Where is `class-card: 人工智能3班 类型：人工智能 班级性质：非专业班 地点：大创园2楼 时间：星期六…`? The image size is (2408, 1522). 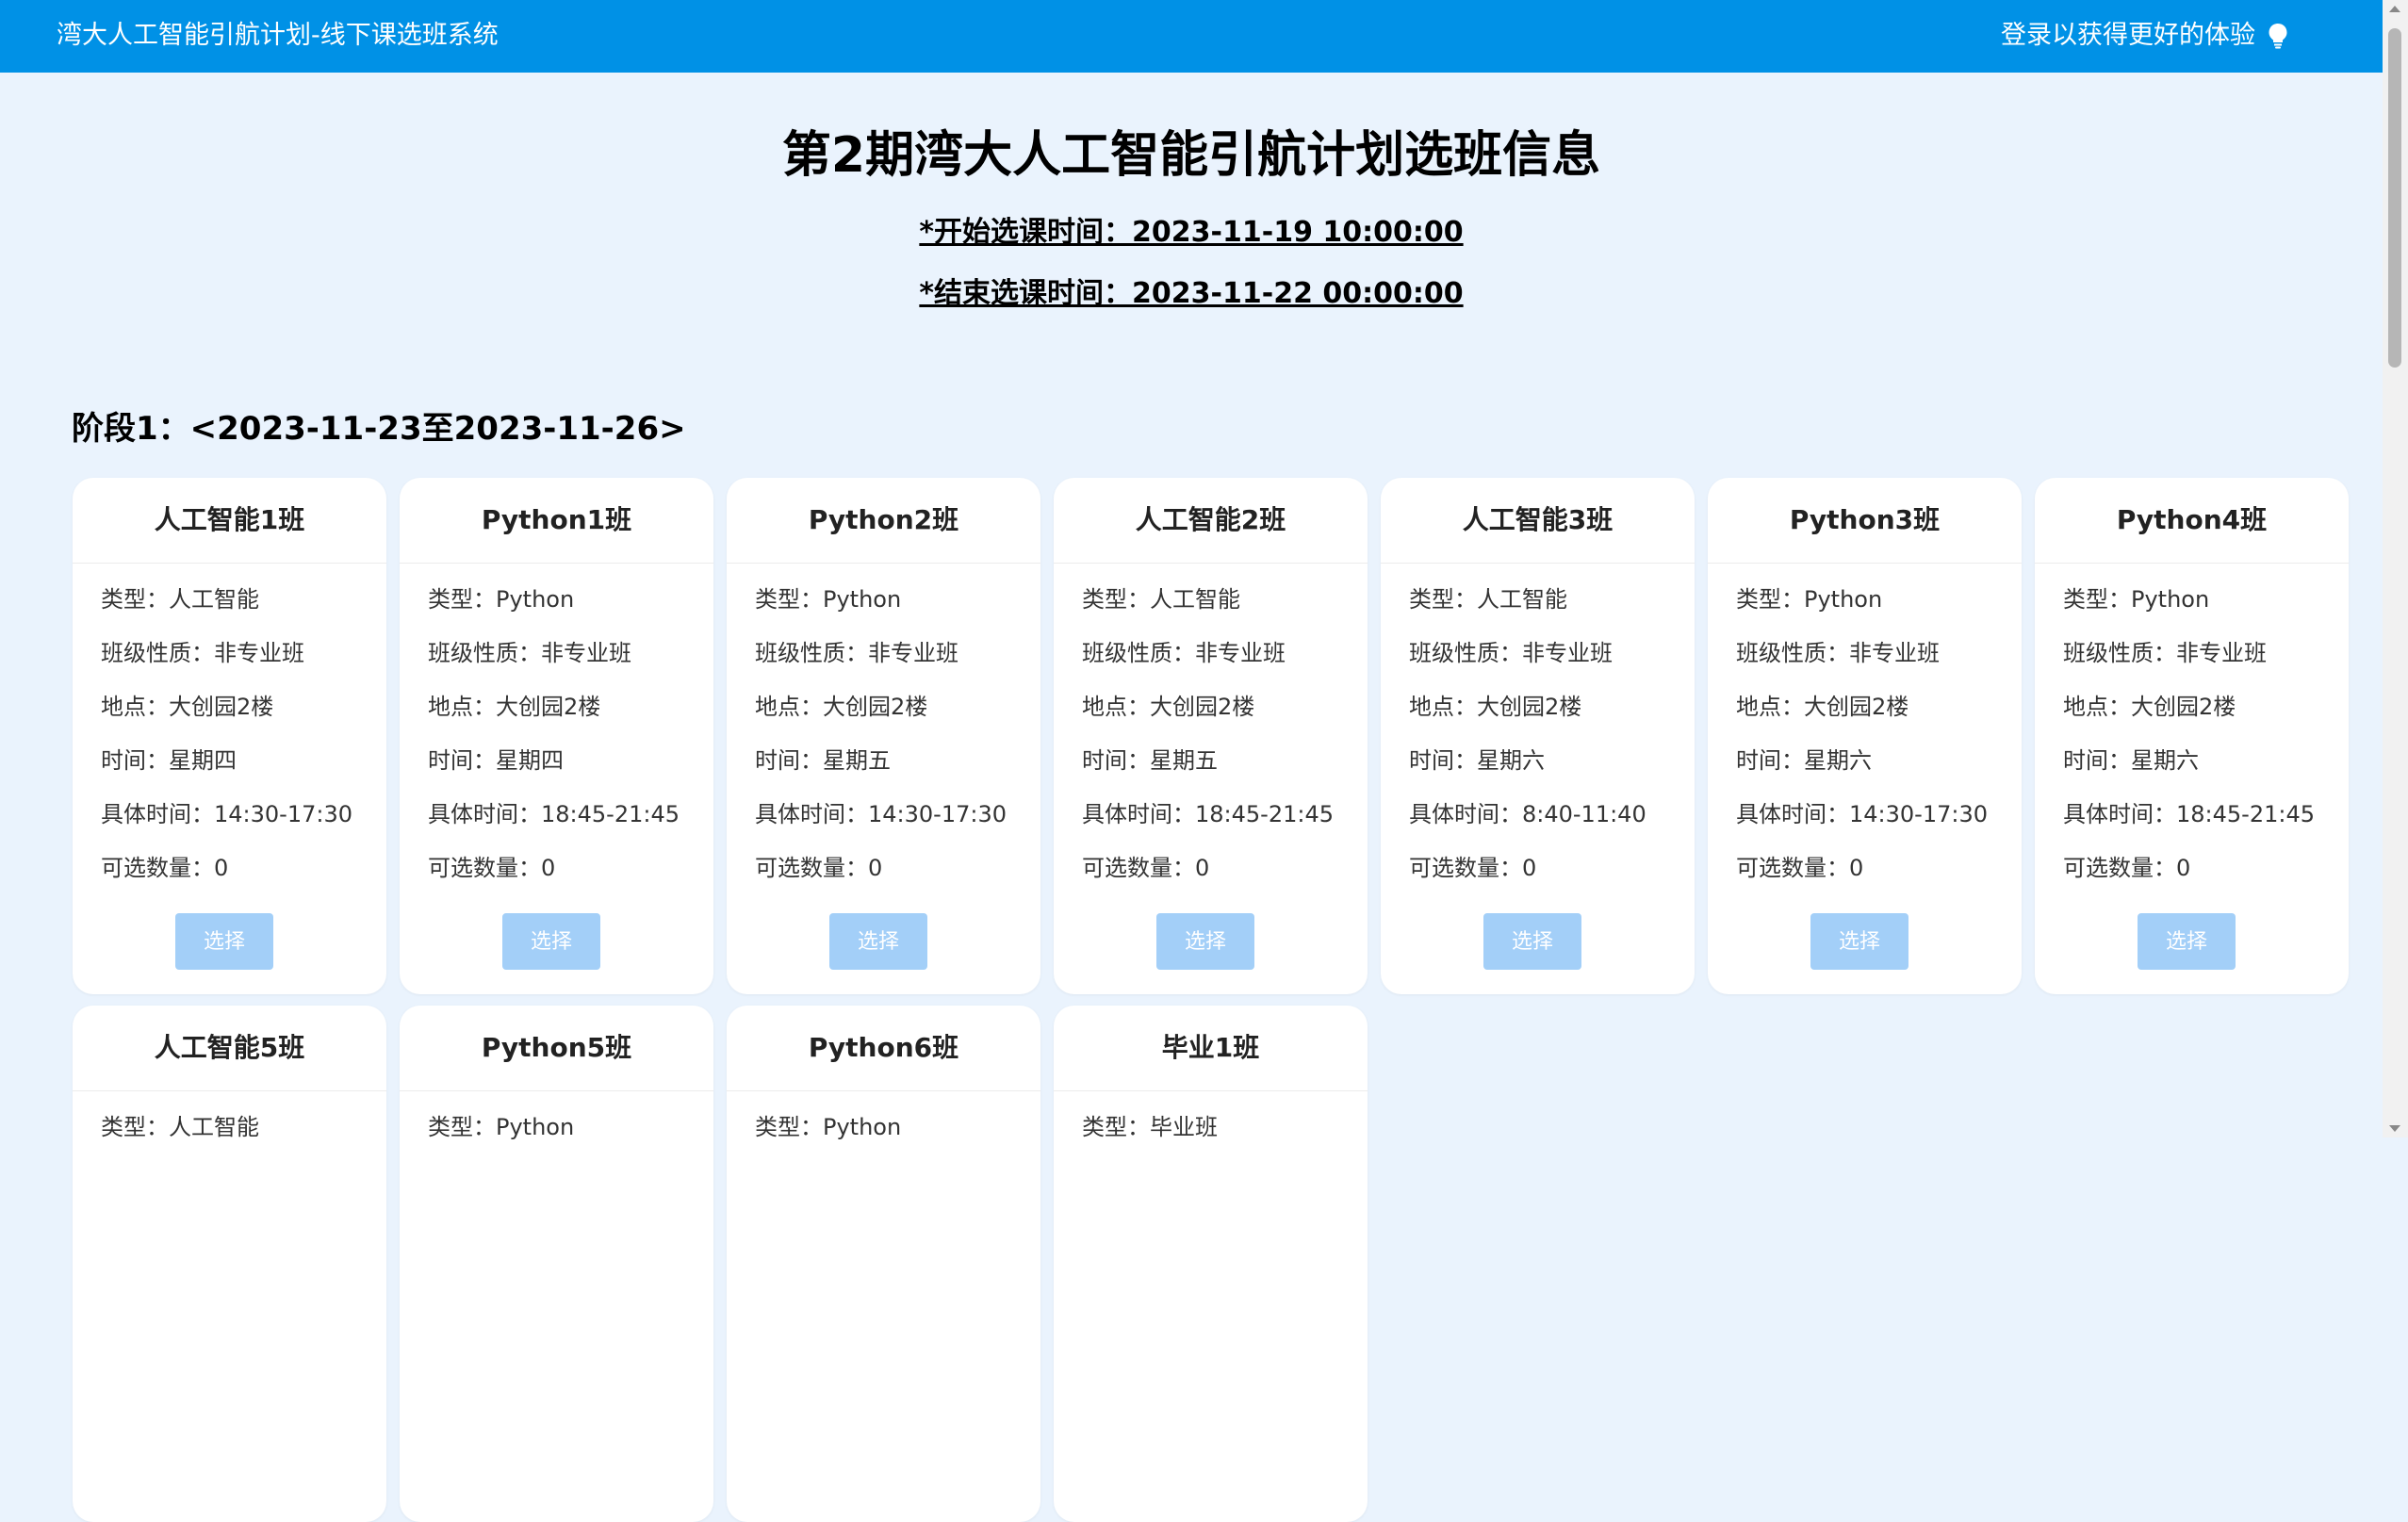 class-card: 人工智能3班 类型：人工智能 班级性质：非专业班 地点：大创园2楼 时间：星期六… is located at coordinates (1538, 736).